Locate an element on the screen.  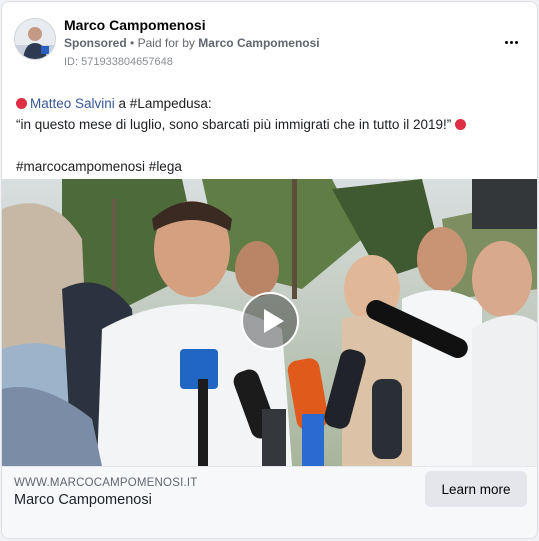
page-avatar is located at coordinates (35, 39).